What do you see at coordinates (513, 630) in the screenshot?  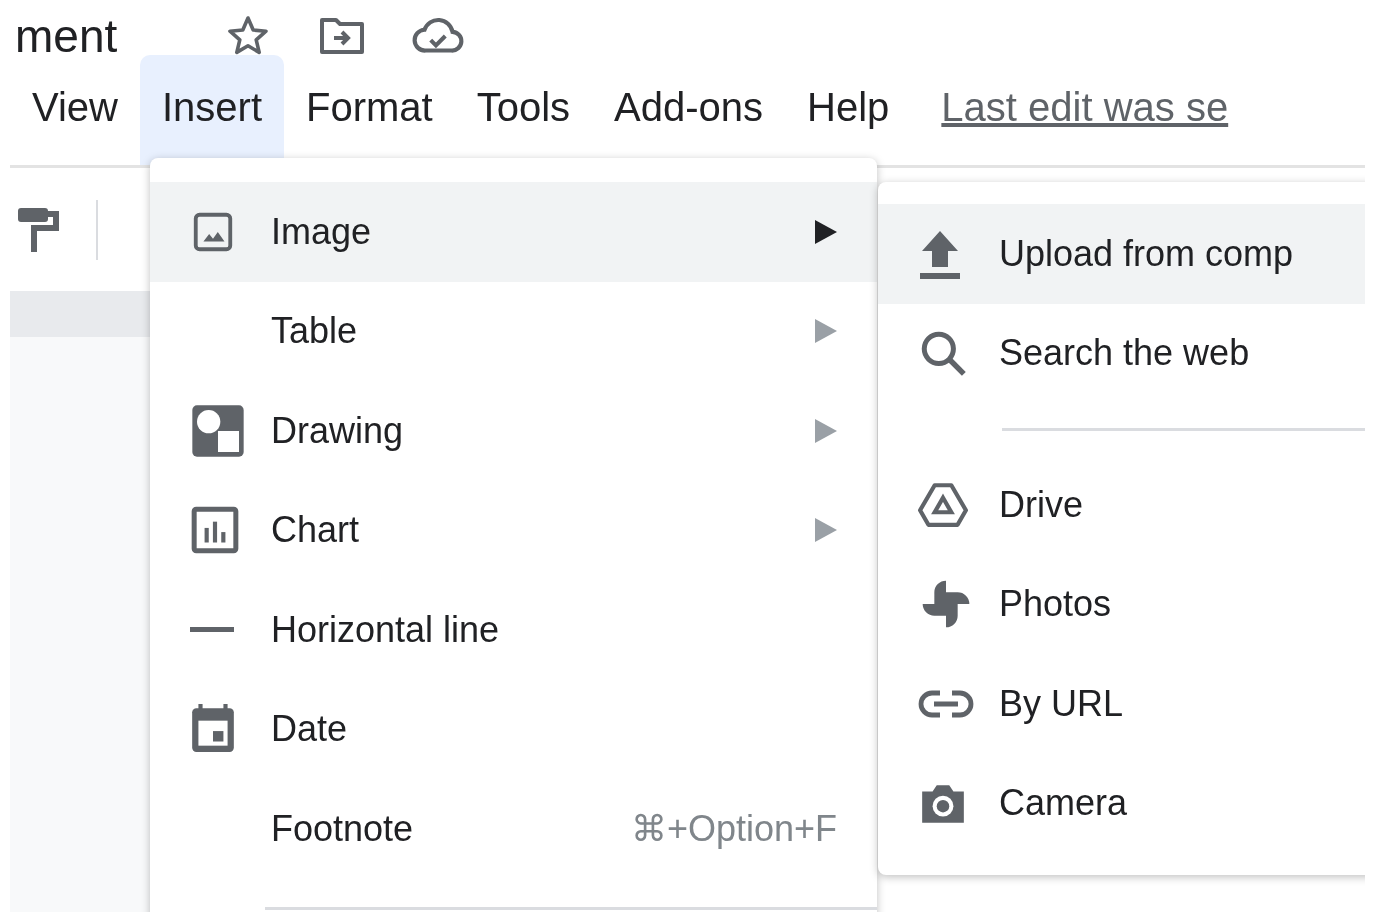 I see `menu-item: Horizontal line` at bounding box center [513, 630].